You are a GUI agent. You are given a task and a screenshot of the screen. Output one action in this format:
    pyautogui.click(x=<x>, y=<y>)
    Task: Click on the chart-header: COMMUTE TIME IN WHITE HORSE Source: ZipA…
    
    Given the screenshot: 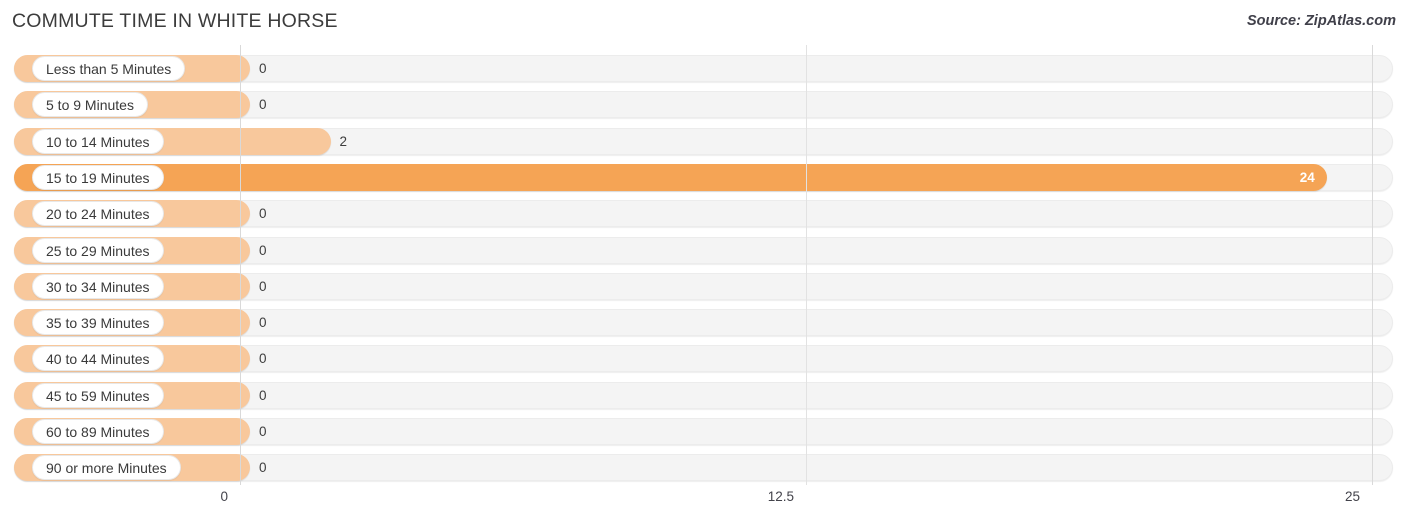 What is the action you would take?
    pyautogui.click(x=703, y=22)
    